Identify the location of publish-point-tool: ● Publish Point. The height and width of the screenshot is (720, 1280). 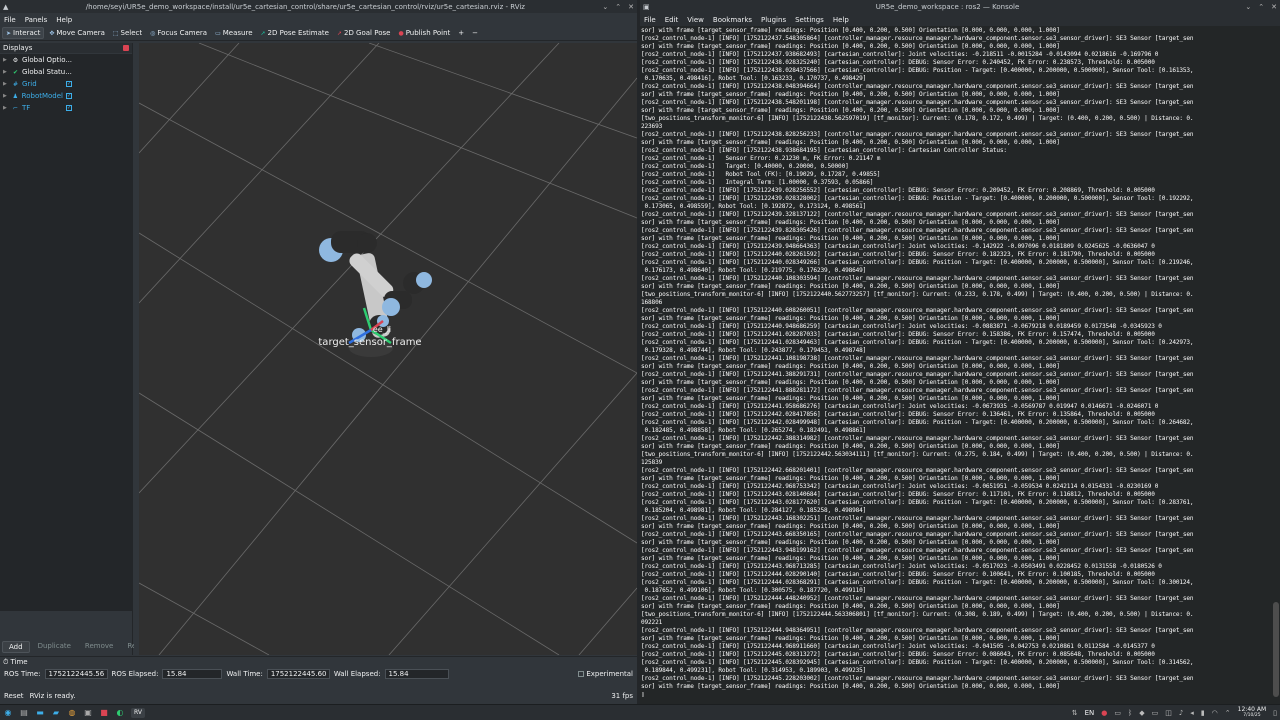
(424, 33).